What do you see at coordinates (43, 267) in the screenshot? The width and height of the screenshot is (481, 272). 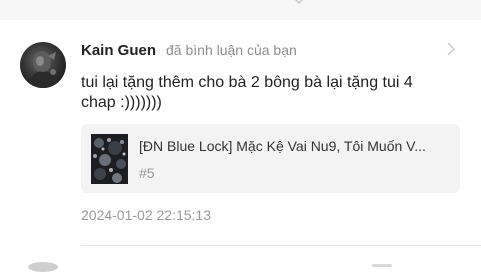 I see `next-item-avatar-peek` at bounding box center [43, 267].